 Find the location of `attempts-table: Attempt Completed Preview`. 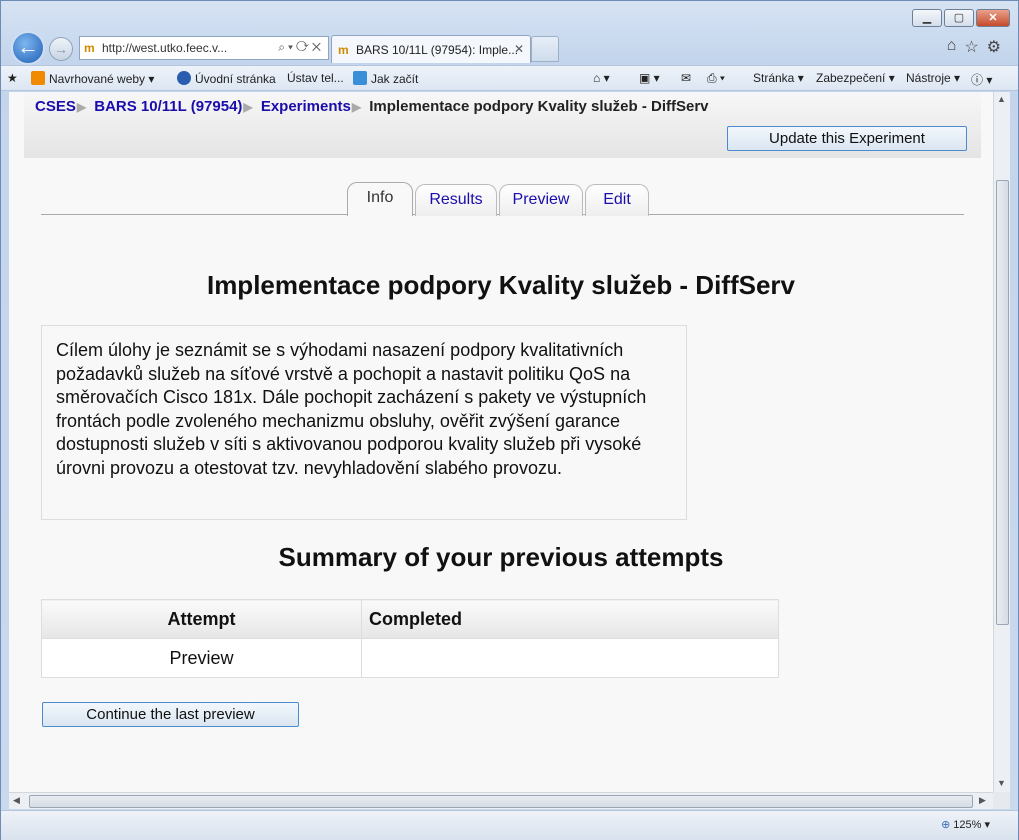

attempts-table: Attempt Completed Preview is located at coordinates (410, 638).